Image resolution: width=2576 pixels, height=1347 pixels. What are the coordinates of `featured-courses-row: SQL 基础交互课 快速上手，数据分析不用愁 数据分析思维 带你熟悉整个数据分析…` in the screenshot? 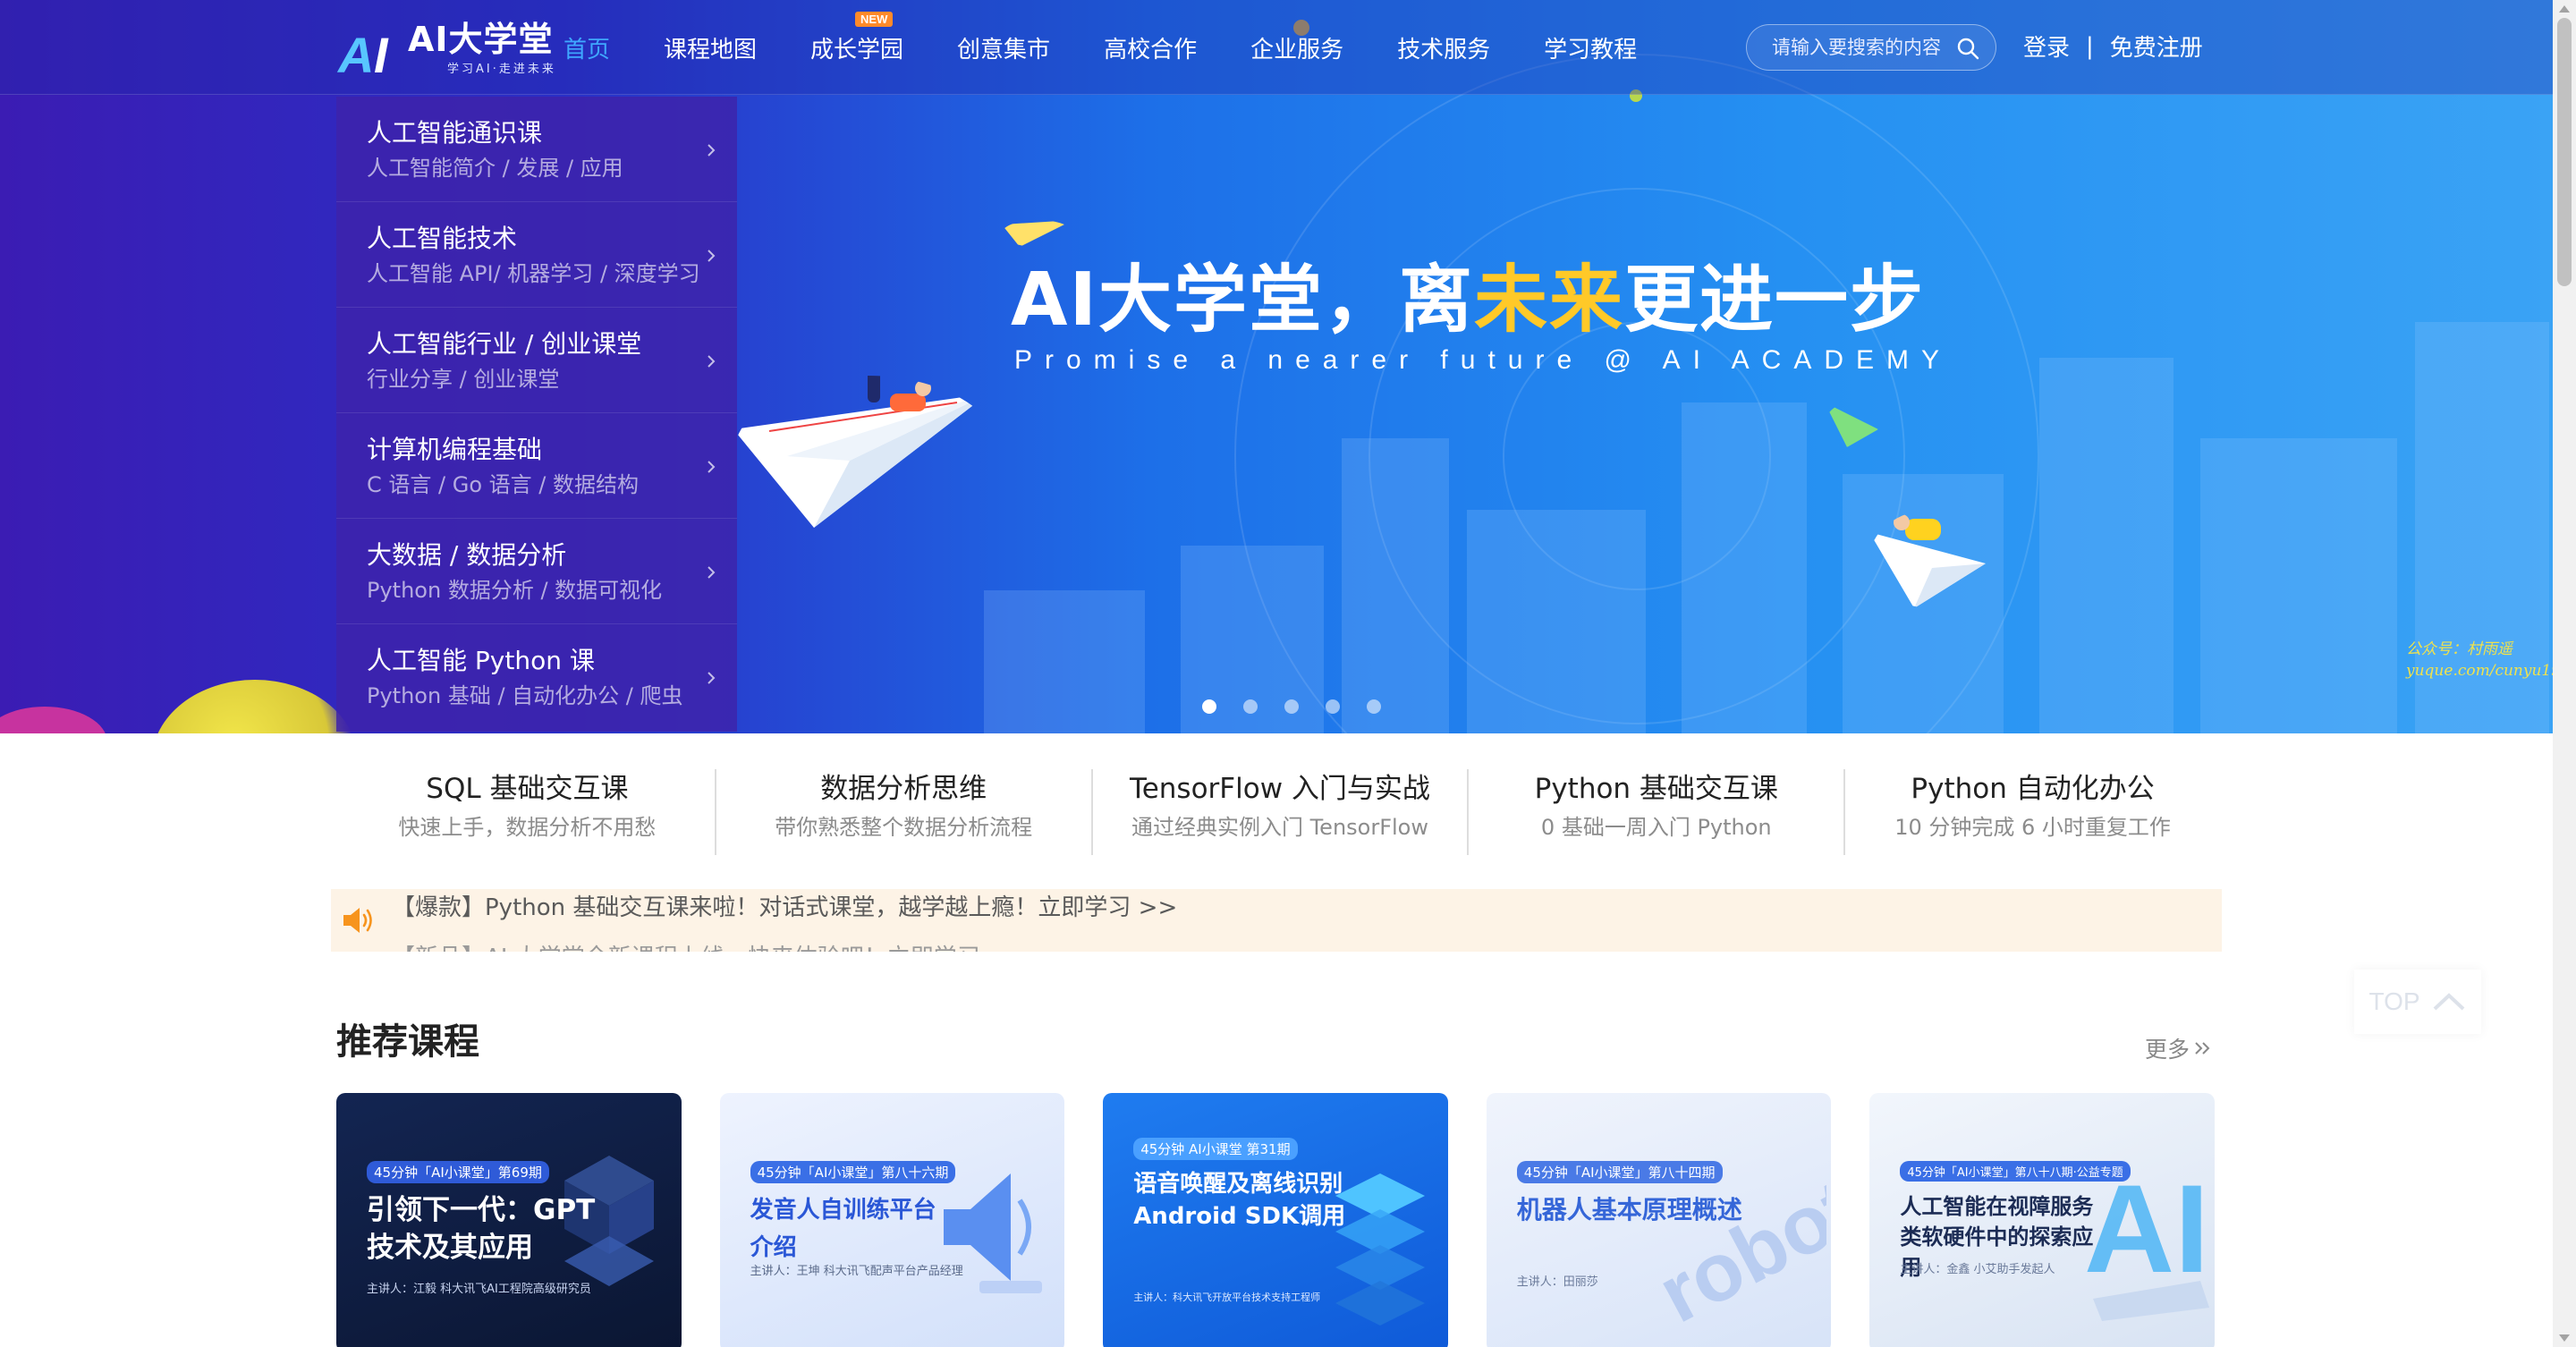 It's located at (1280, 812).